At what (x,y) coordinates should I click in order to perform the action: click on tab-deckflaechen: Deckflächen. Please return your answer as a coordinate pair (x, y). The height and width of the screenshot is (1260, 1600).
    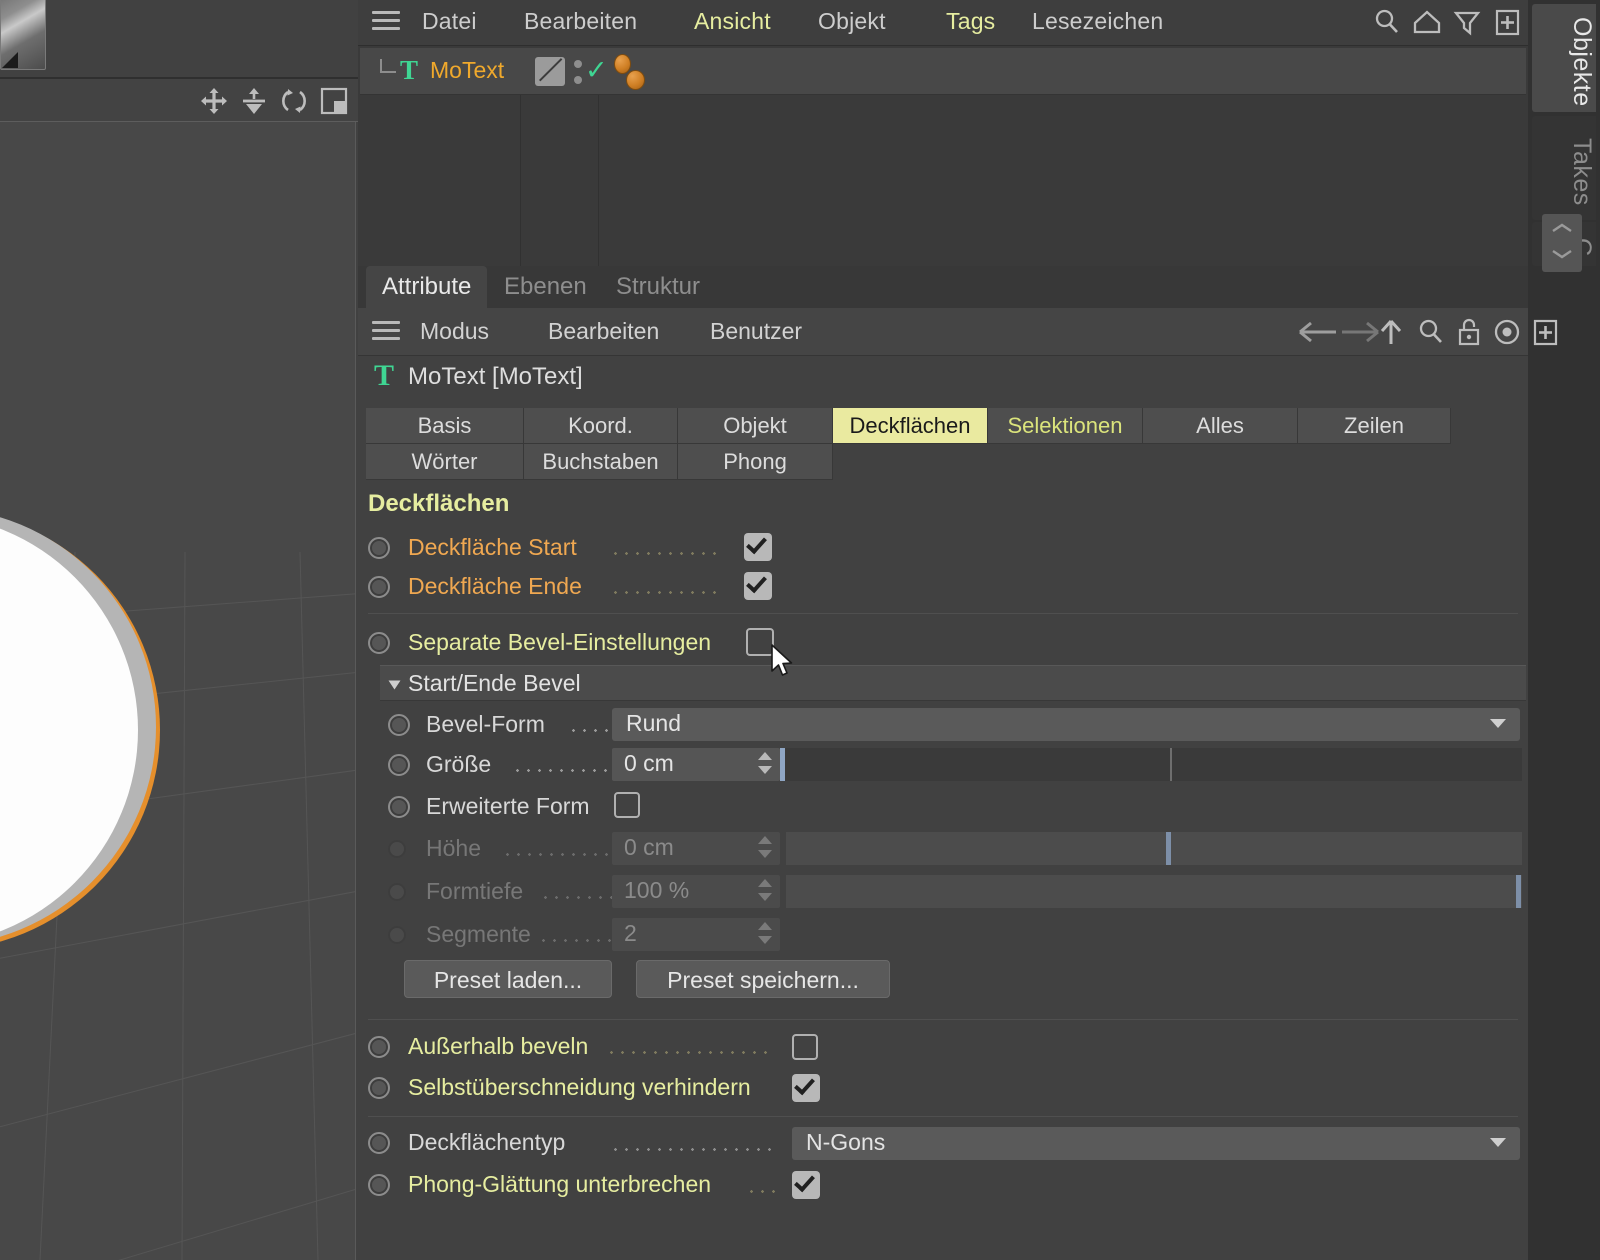
    Looking at the image, I should click on (910, 426).